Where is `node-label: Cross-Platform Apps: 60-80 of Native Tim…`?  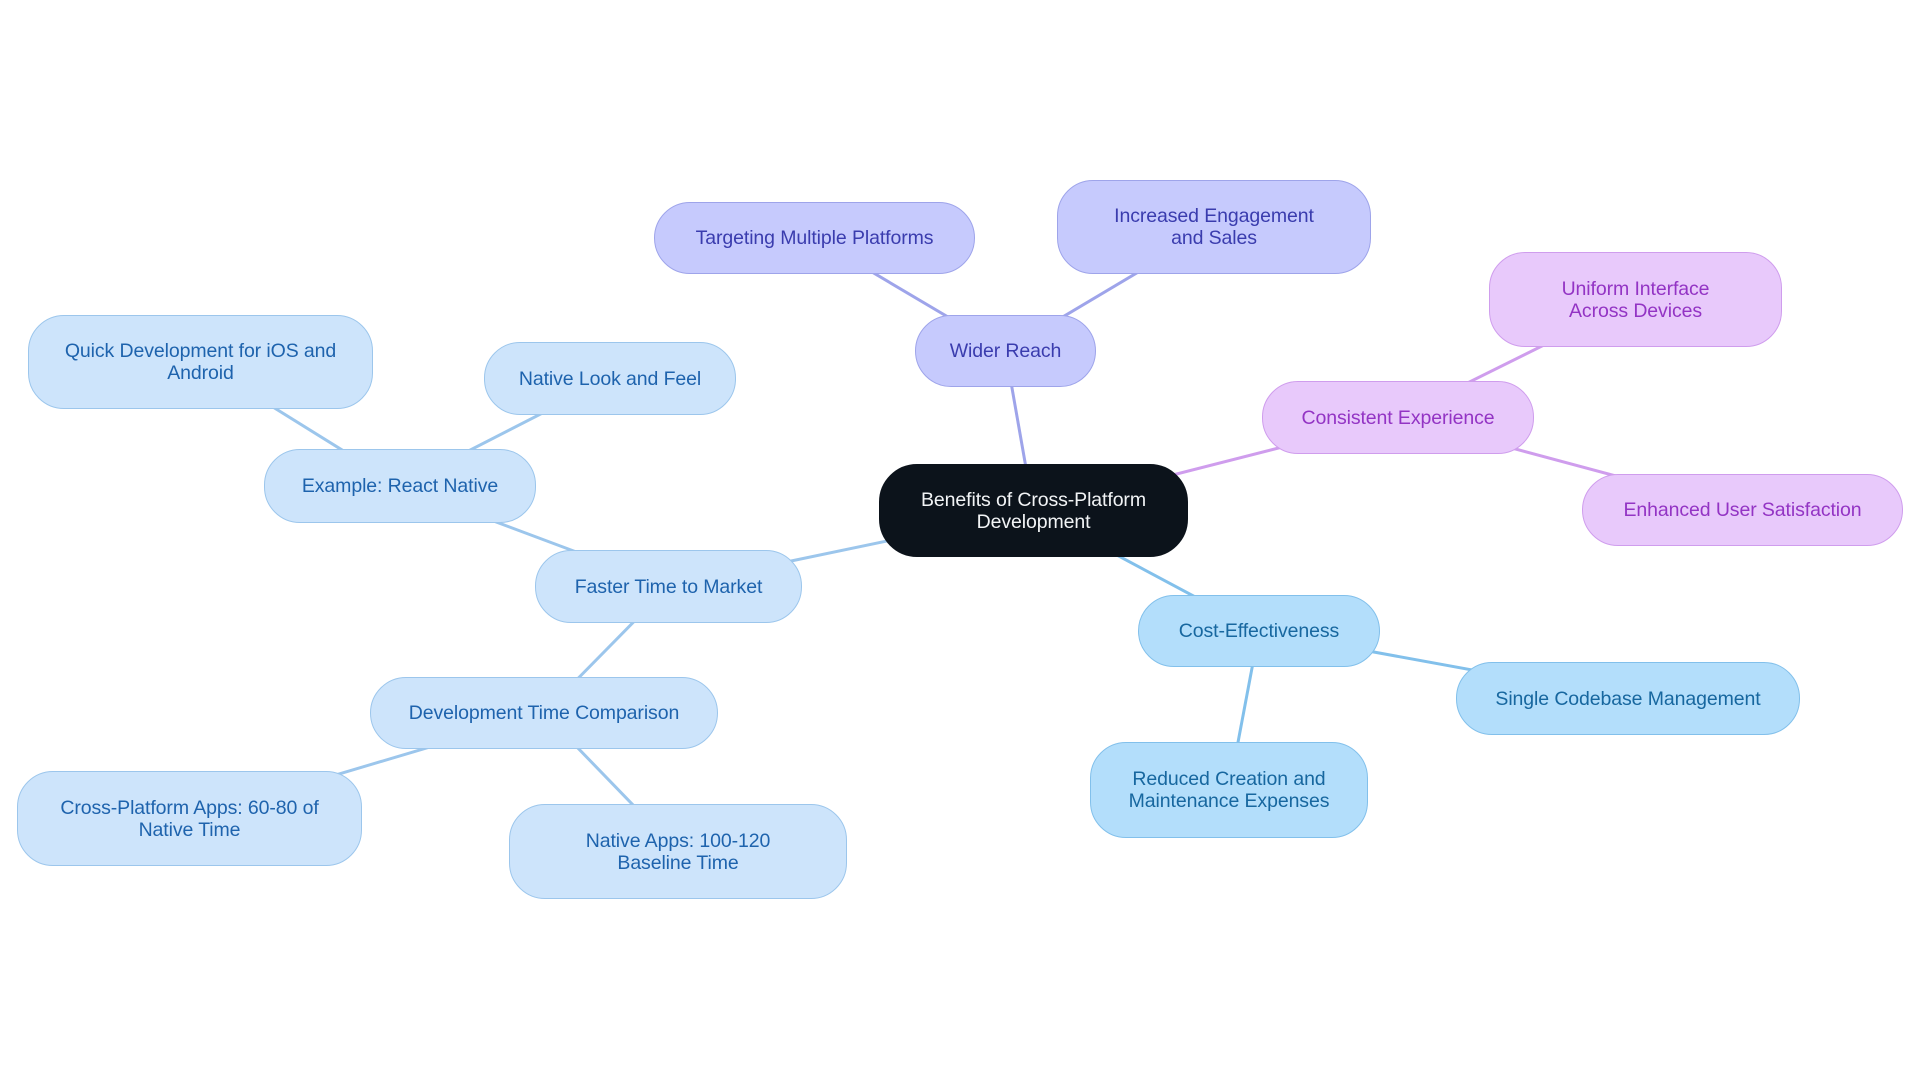
node-label: Cross-Platform Apps: 60-80 of Native Tim… is located at coordinates (189, 818).